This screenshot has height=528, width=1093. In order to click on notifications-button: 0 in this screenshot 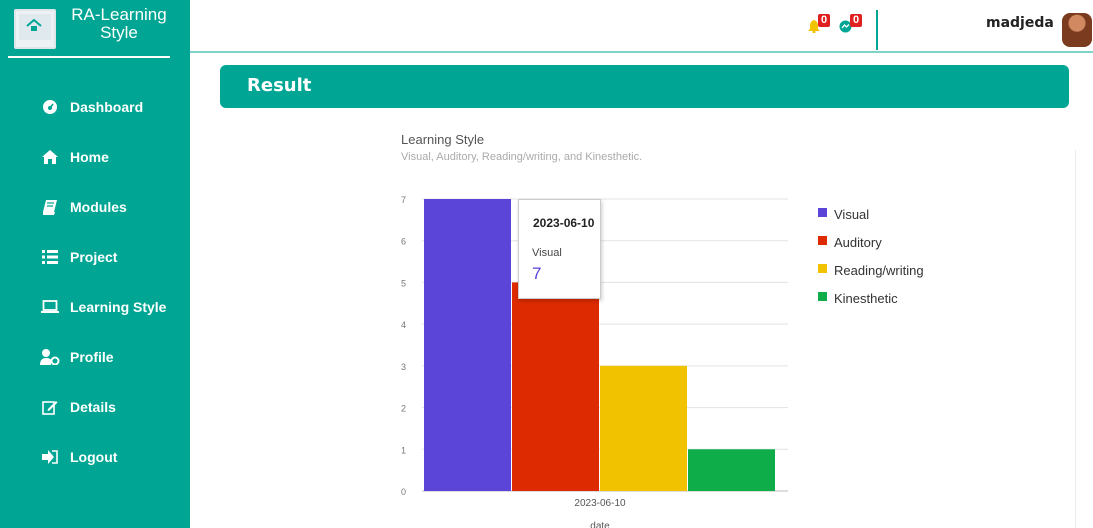, I will do `click(819, 23)`.